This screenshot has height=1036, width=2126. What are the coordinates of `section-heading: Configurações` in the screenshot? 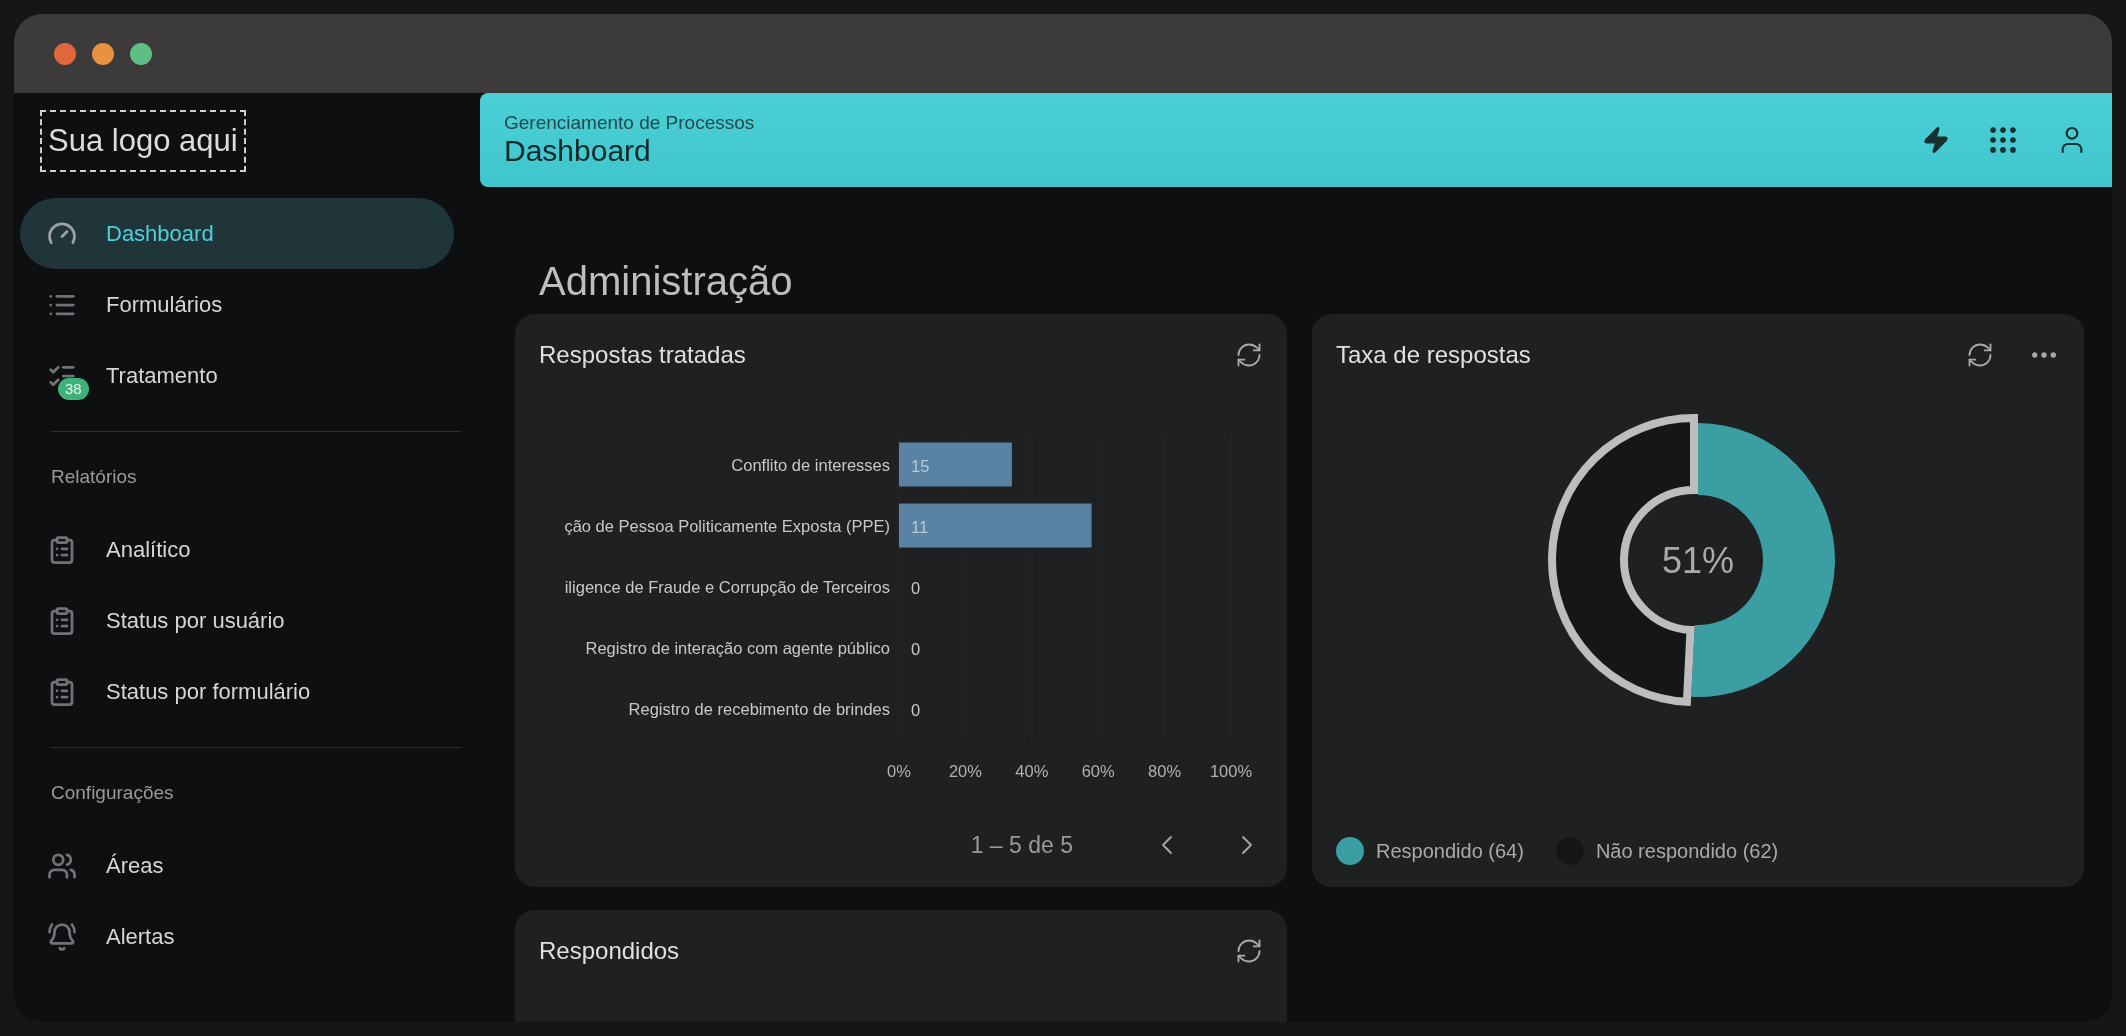 It's located at (112, 793).